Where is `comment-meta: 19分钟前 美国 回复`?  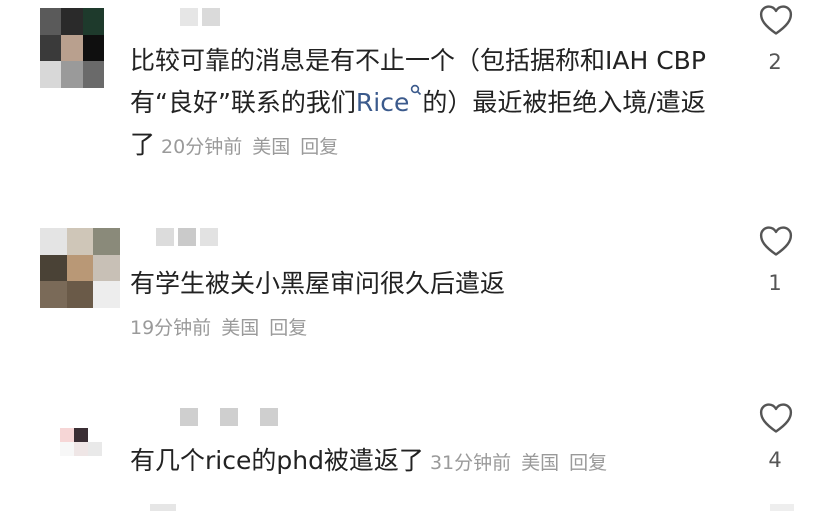 comment-meta: 19分钟前 美国 回复 is located at coordinates (218, 328).